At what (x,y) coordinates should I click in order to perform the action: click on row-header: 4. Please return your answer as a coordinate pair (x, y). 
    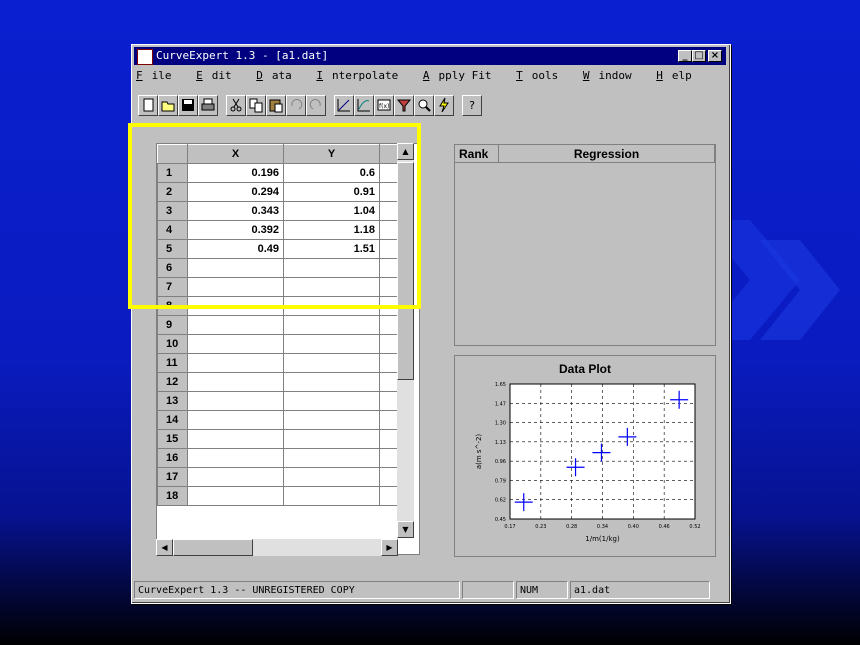
    Looking at the image, I should click on (172, 230).